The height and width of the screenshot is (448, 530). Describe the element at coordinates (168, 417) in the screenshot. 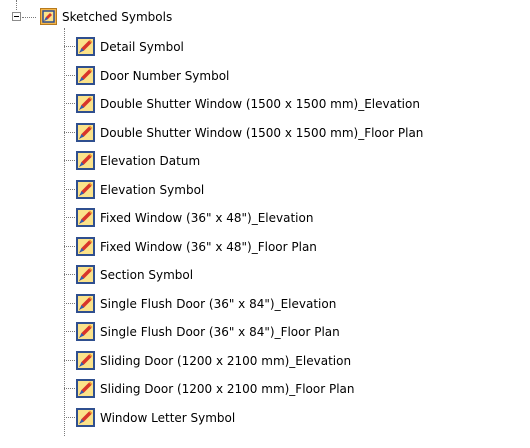

I see `tree-node-label: Window Letter Symbol` at that location.